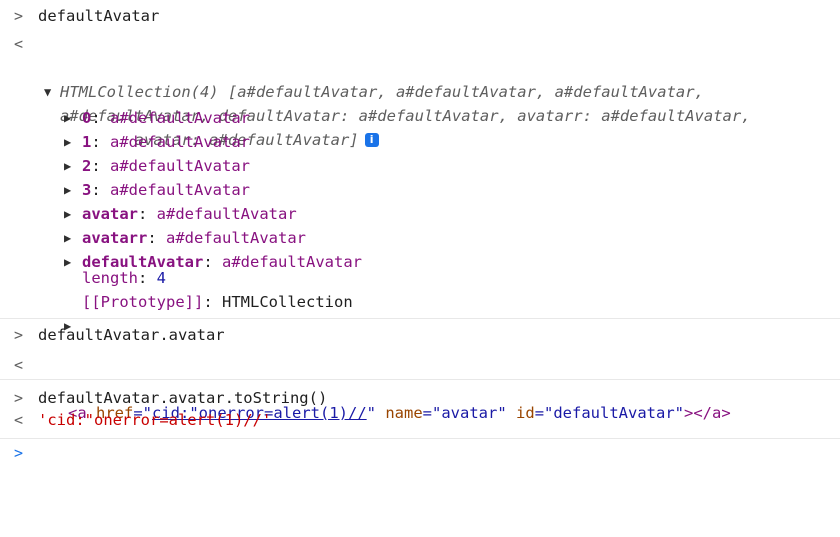 The height and width of the screenshot is (537, 840). I want to click on item-content: 1: a#defaultAvatar, so click(166, 142).